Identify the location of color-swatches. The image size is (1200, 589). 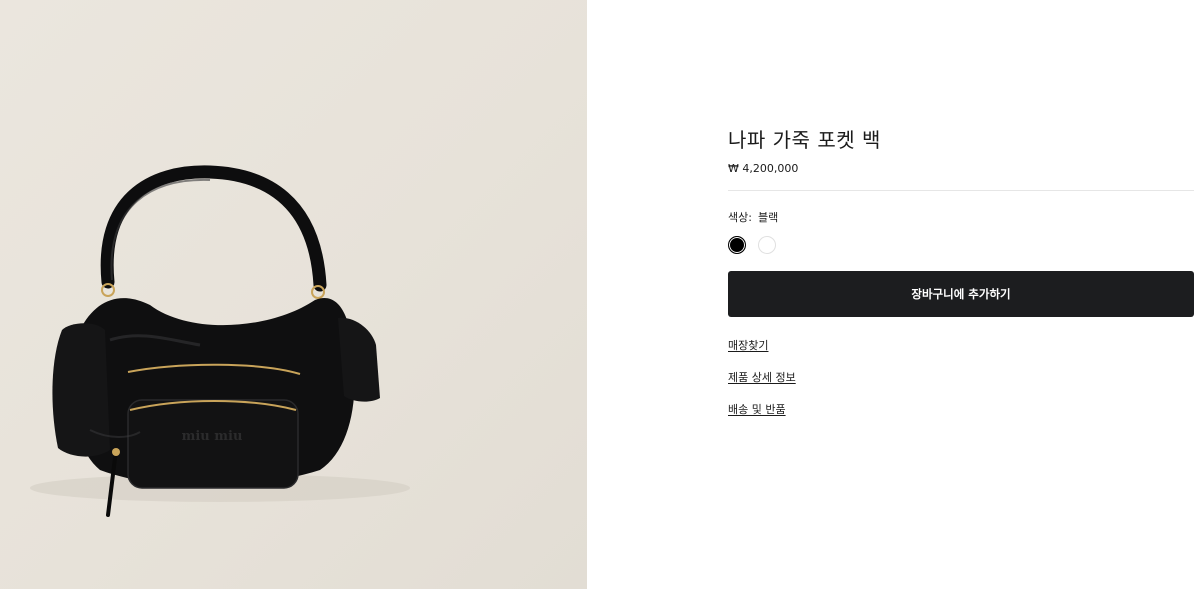
(961, 246).